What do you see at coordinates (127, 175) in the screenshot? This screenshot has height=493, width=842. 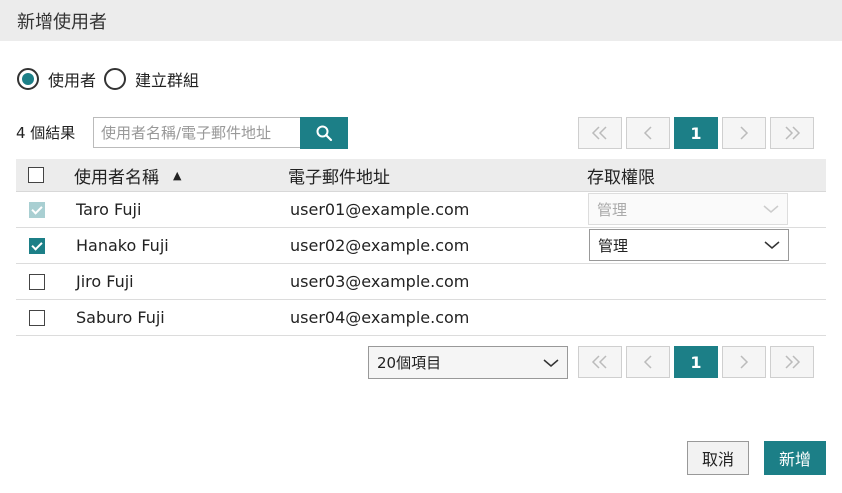 I see `column-header-name: 使用者名稱 ▲` at bounding box center [127, 175].